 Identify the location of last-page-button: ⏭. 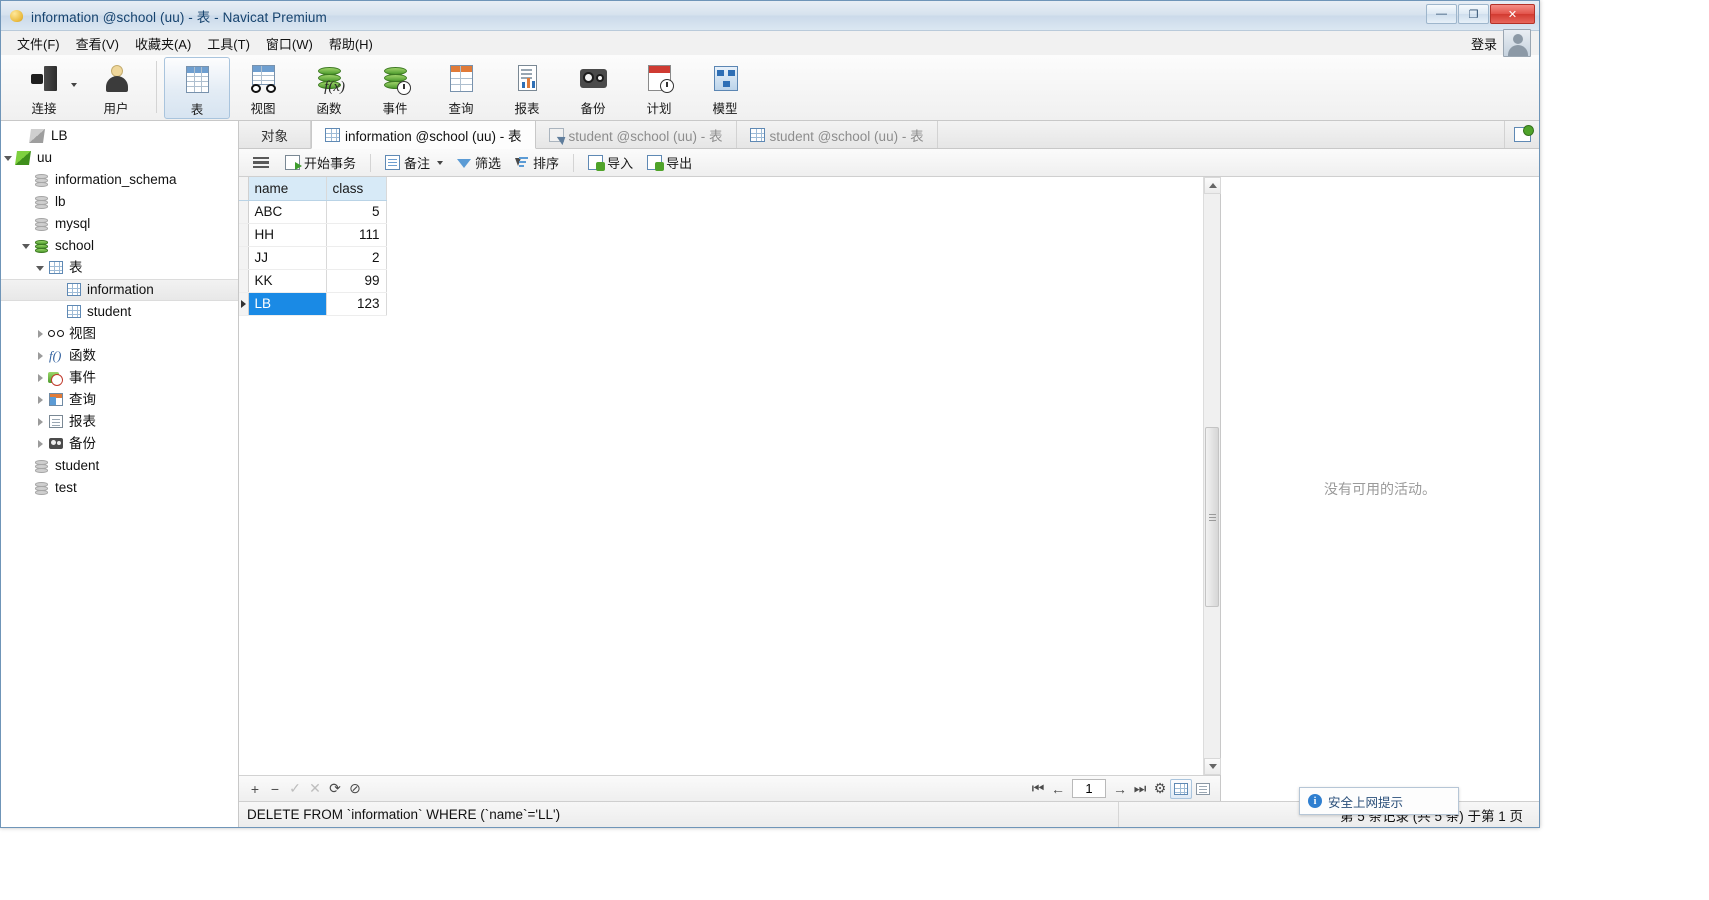
(1140, 789).